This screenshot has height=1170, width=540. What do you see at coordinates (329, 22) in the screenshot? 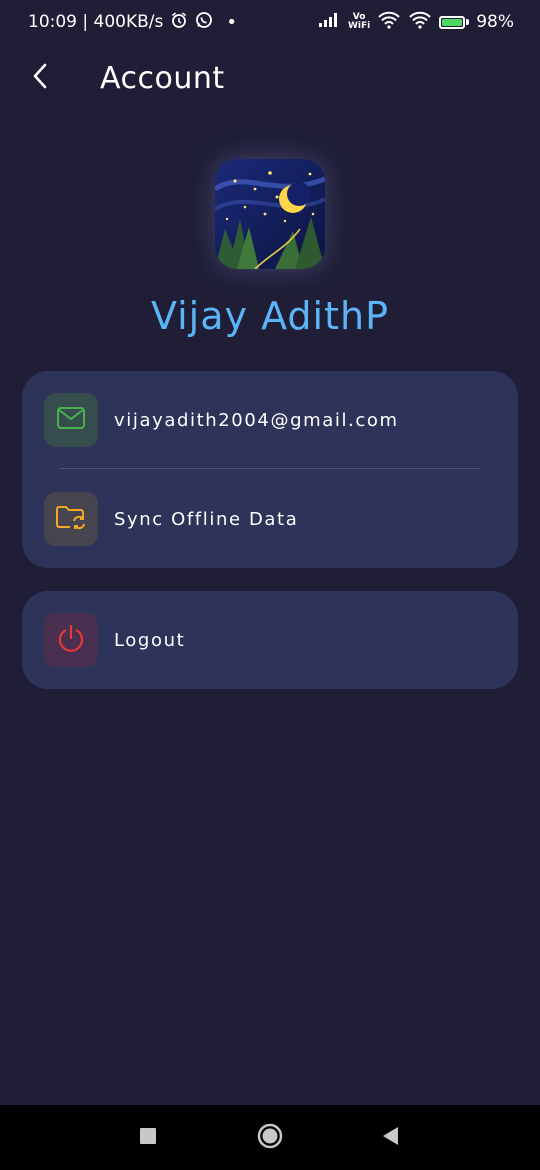
I see `signal-icon` at bounding box center [329, 22].